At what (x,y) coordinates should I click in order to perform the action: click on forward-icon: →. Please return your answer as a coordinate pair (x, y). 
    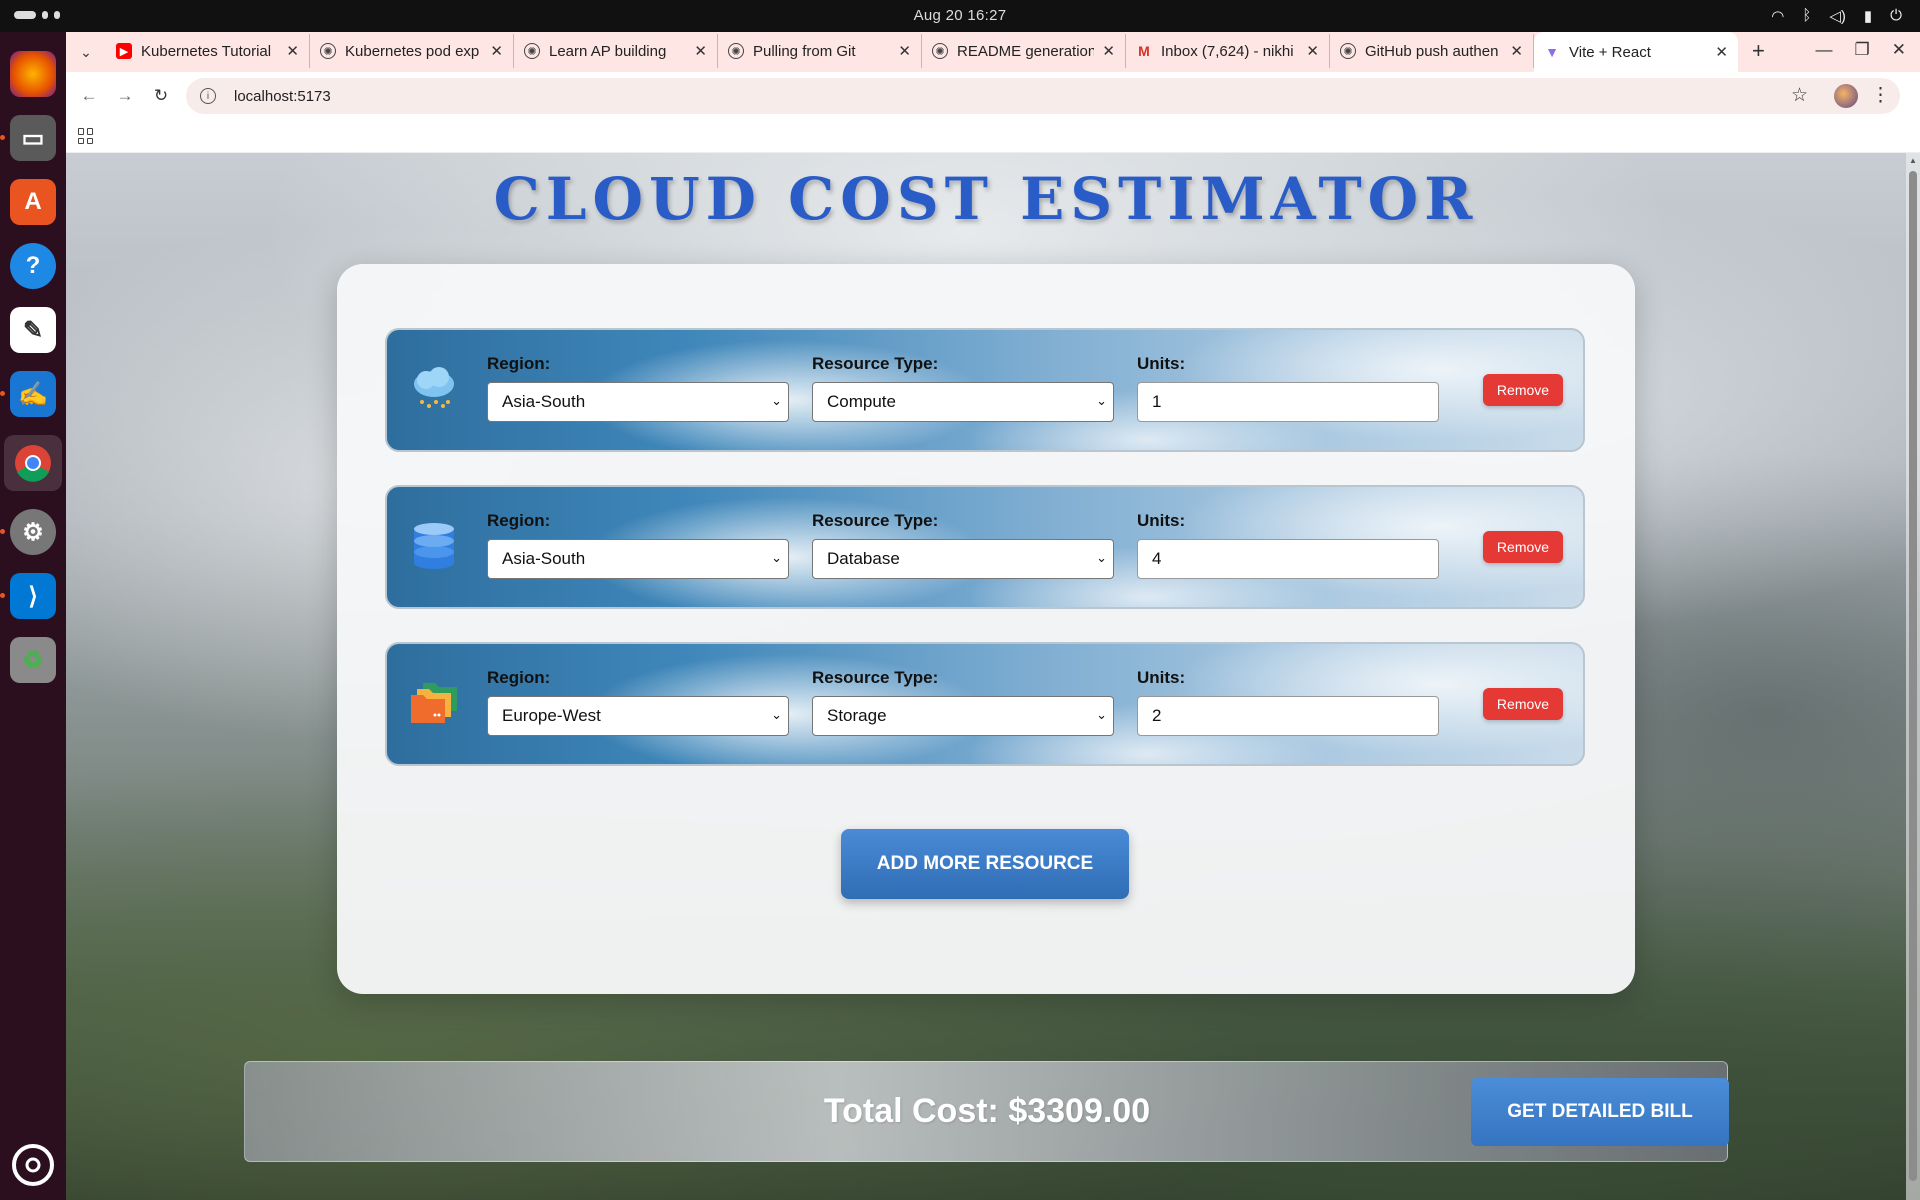
    Looking at the image, I should click on (125, 96).